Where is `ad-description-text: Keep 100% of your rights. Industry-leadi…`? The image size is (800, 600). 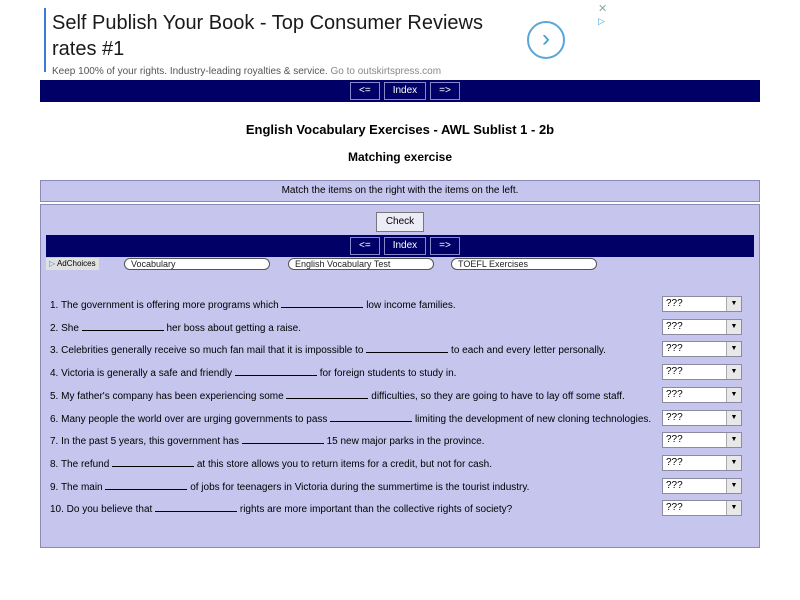 ad-description-text: Keep 100% of your rights. Industry-leadi… is located at coordinates (190, 71).